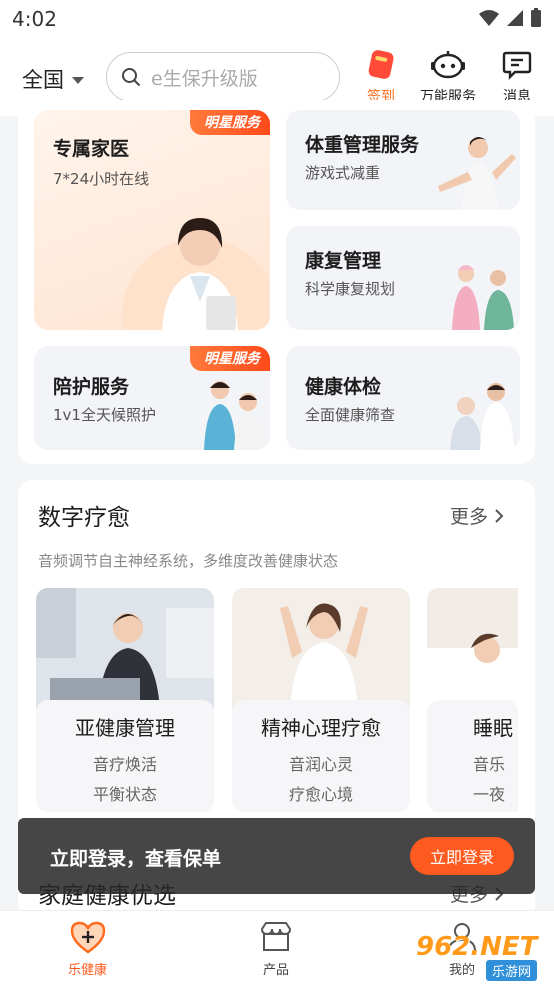 This screenshot has width=554, height=984. I want to click on checkin-icon, so click(381, 64).